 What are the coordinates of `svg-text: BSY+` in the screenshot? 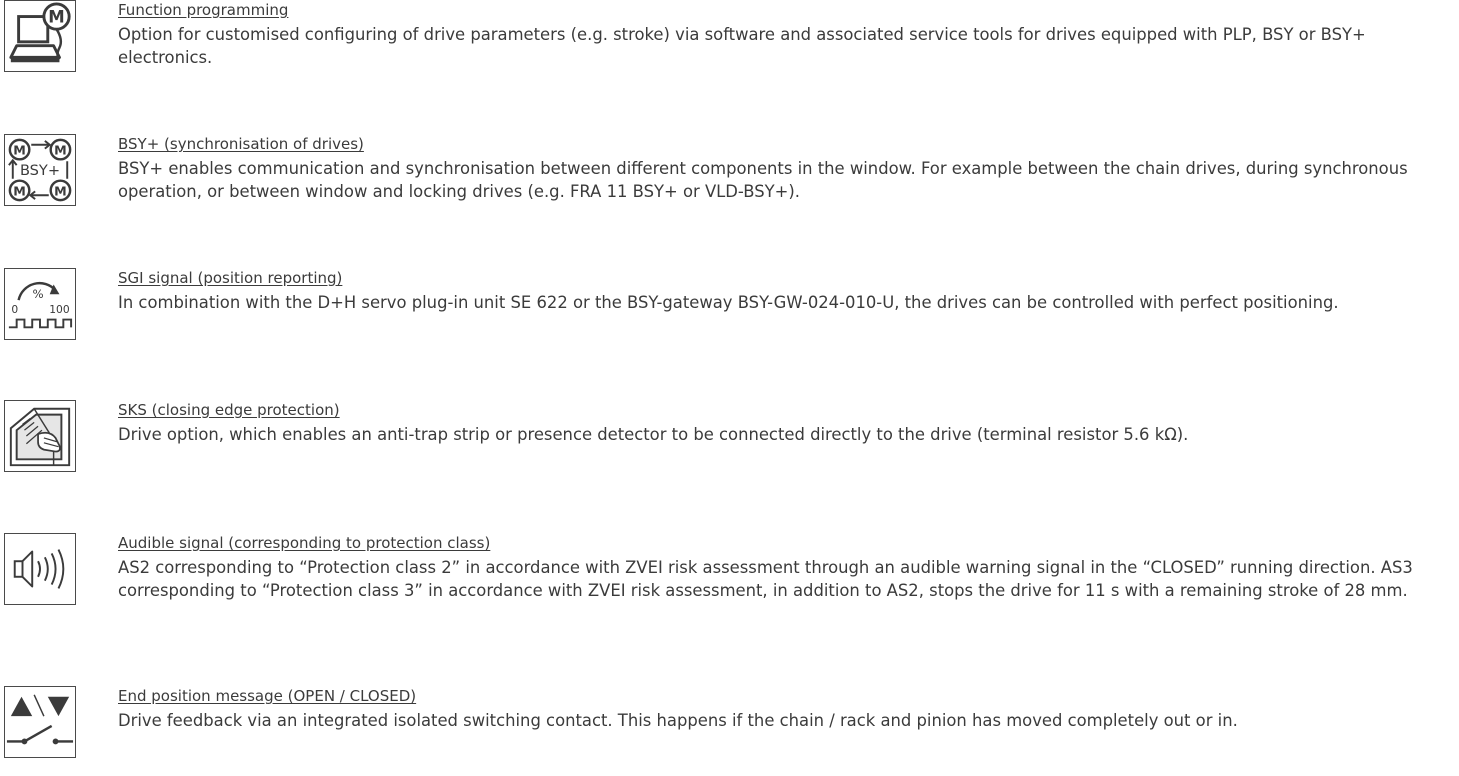 It's located at (40, 170).